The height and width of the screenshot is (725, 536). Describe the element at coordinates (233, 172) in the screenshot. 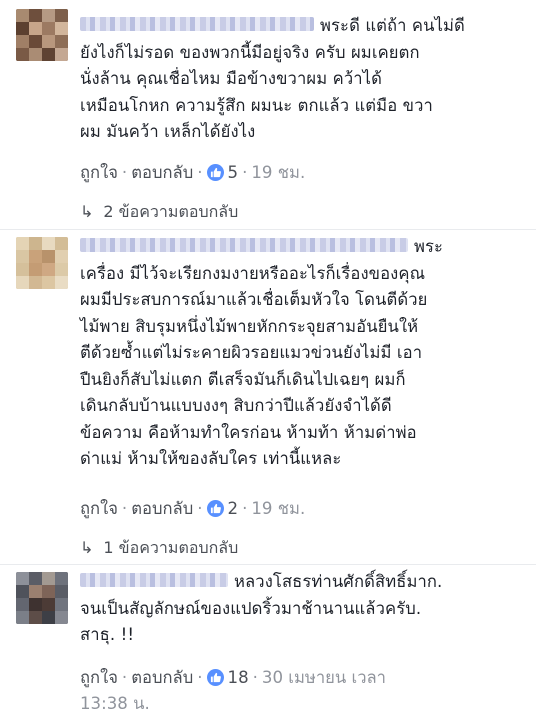

I see `like-count: 5` at that location.